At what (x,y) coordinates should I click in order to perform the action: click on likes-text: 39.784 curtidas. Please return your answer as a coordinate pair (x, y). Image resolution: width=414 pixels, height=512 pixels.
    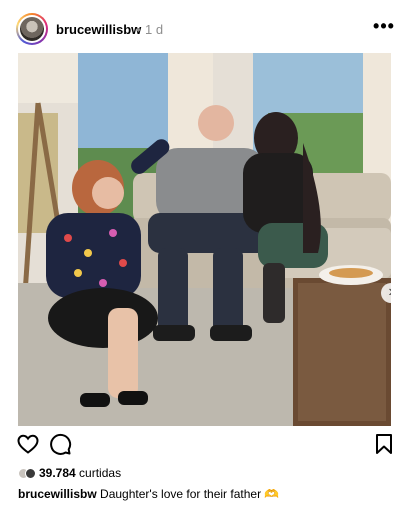
    Looking at the image, I should click on (80, 473).